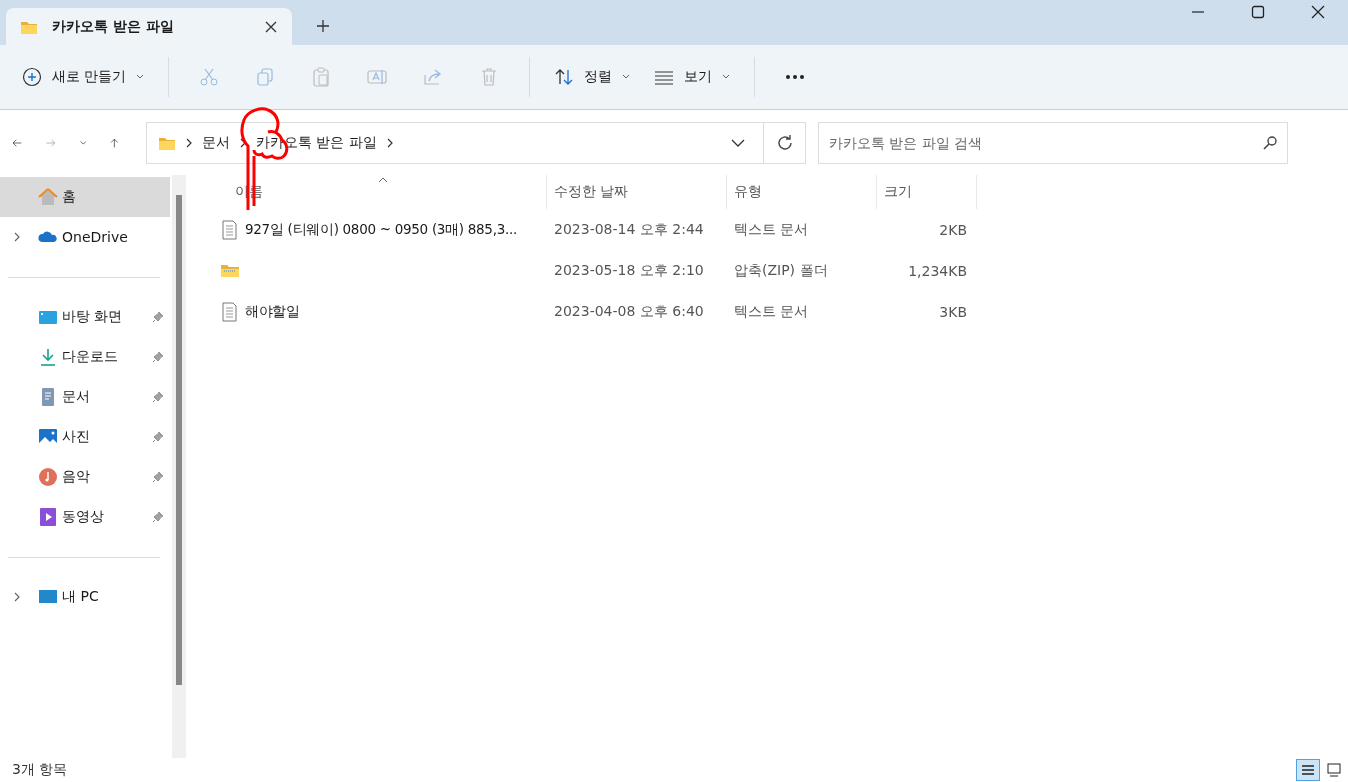 This screenshot has width=1348, height=782. What do you see at coordinates (85, 357) in the screenshot?
I see `sidebar-item: 다운로드` at bounding box center [85, 357].